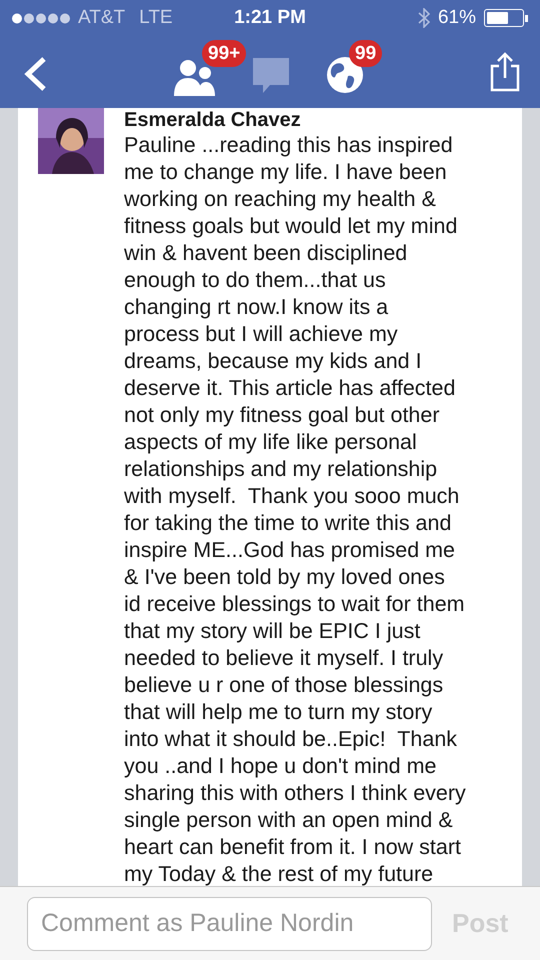 The height and width of the screenshot is (960, 540). I want to click on share-button, so click(505, 72).